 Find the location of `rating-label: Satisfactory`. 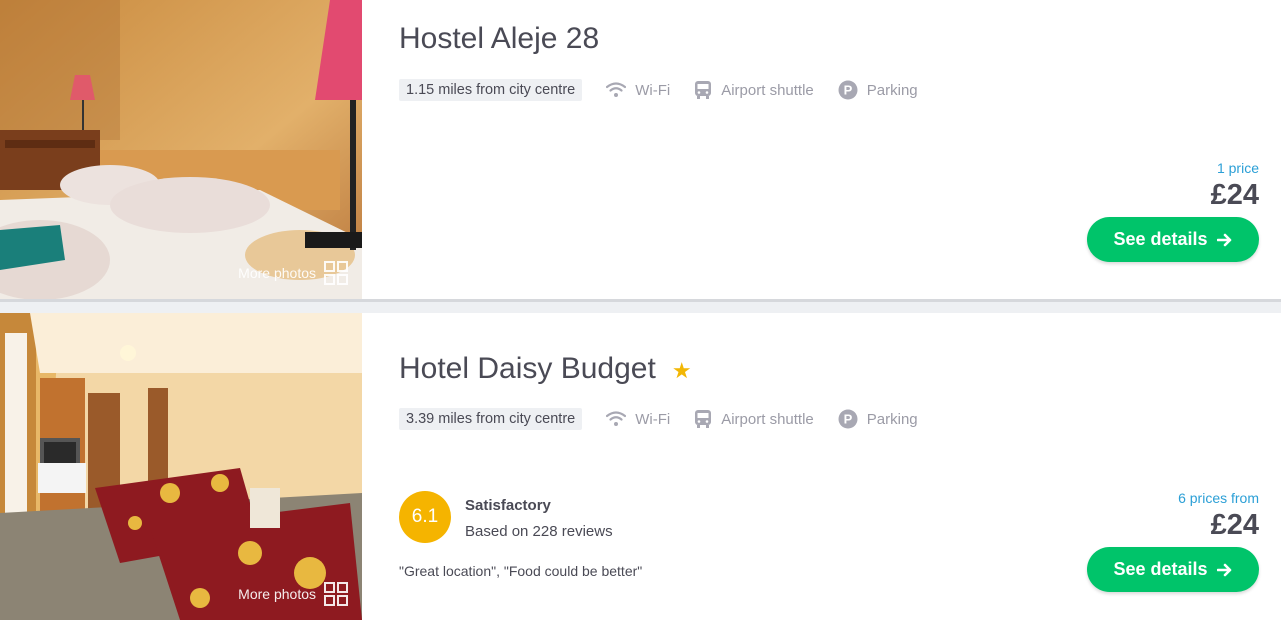

rating-label: Satisfactory is located at coordinates (508, 505).